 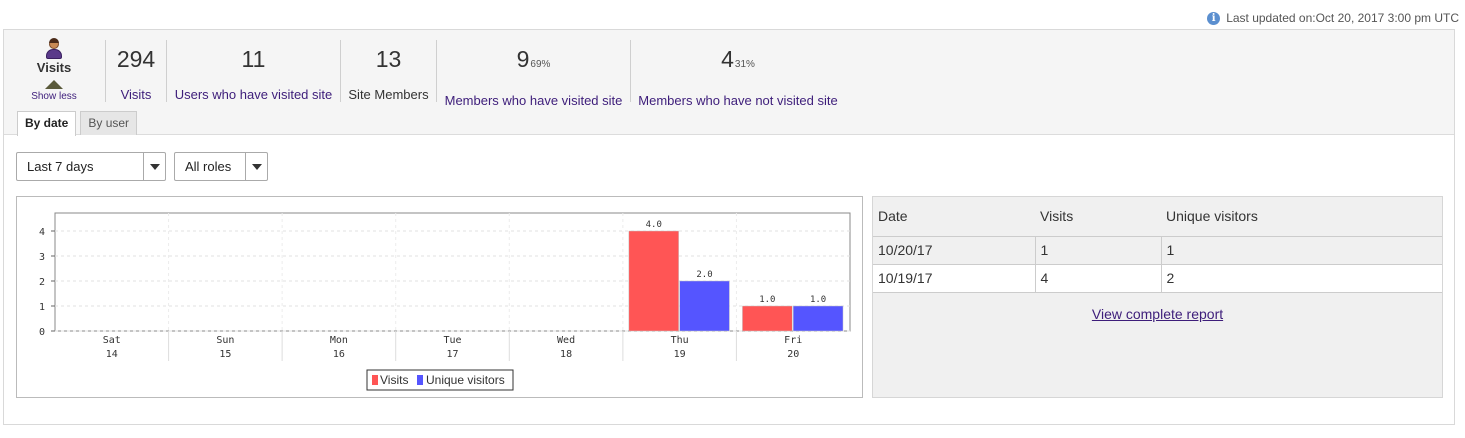 What do you see at coordinates (1098, 278) in the screenshot?
I see `table-cell-visits: 4` at bounding box center [1098, 278].